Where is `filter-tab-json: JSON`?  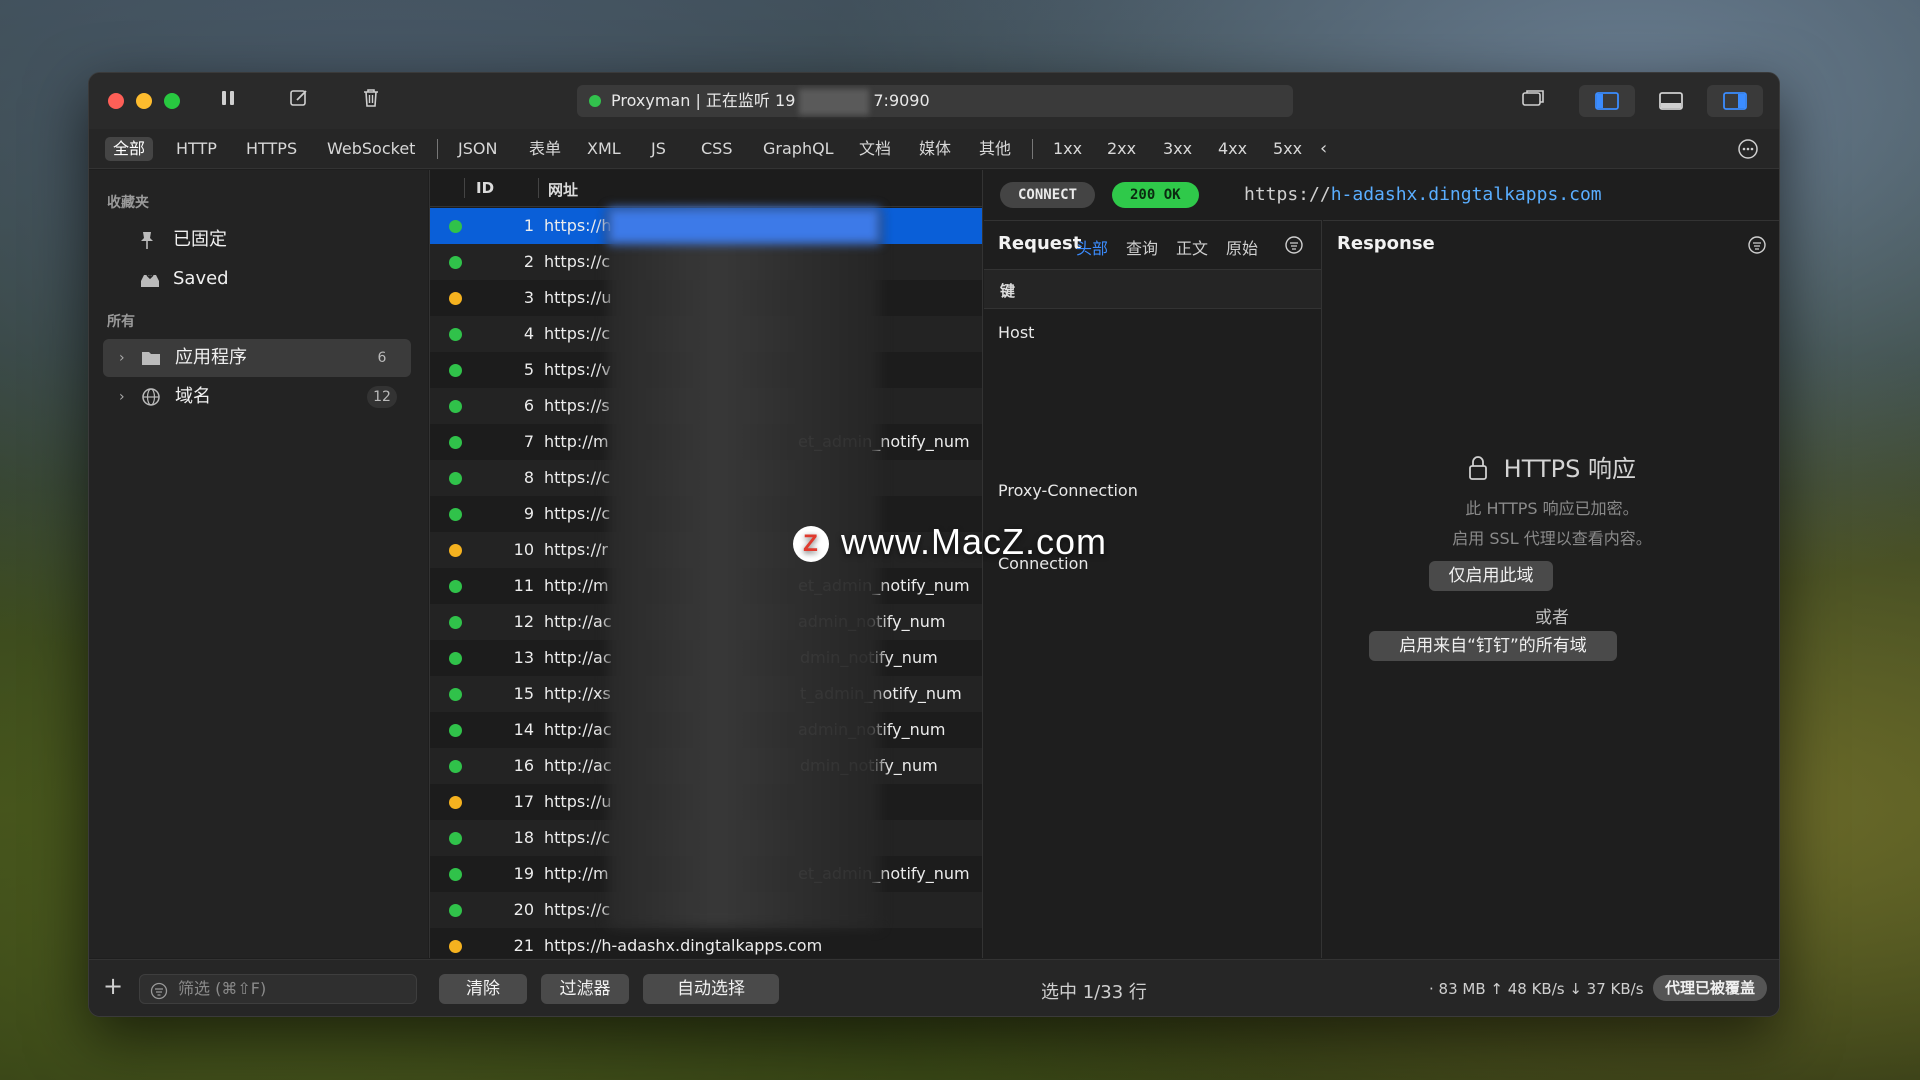
filter-tab-json: JSON is located at coordinates (477, 149).